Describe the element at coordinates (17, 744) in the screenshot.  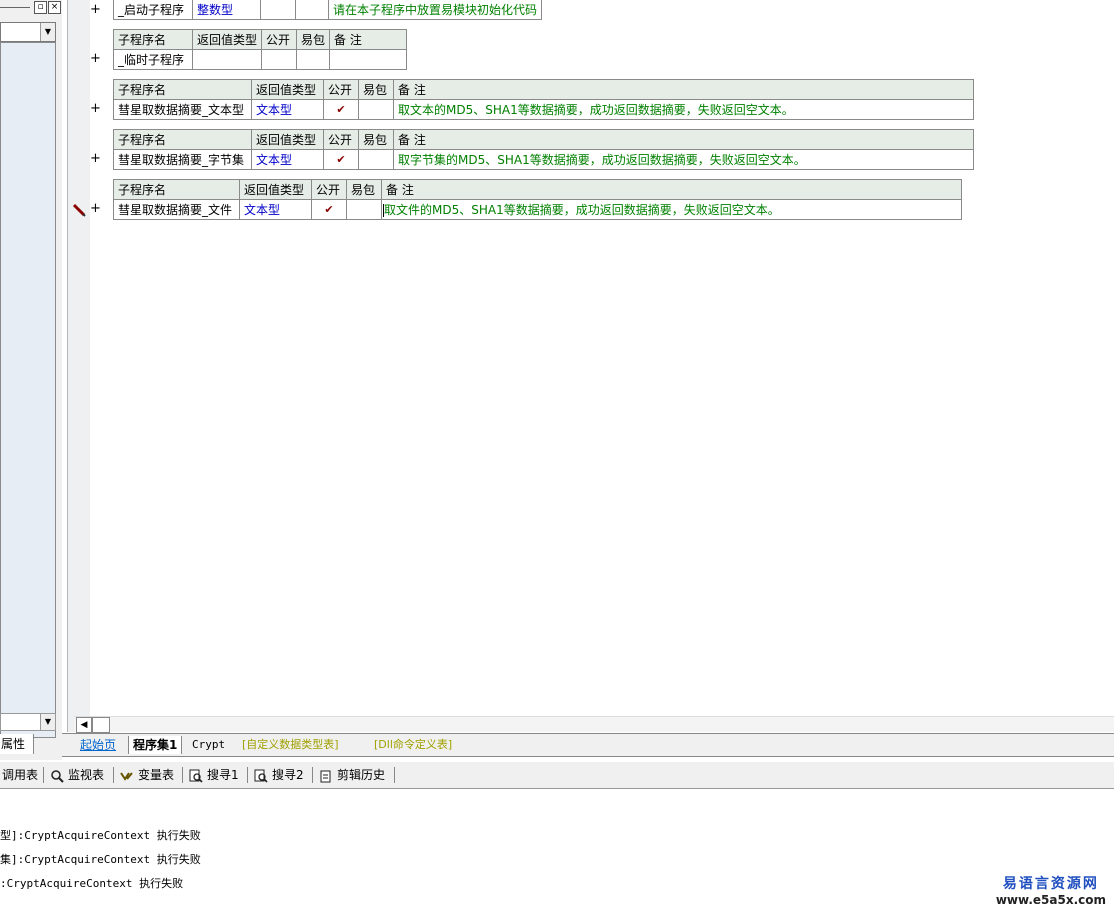
I see `properties-tab: 属性` at that location.